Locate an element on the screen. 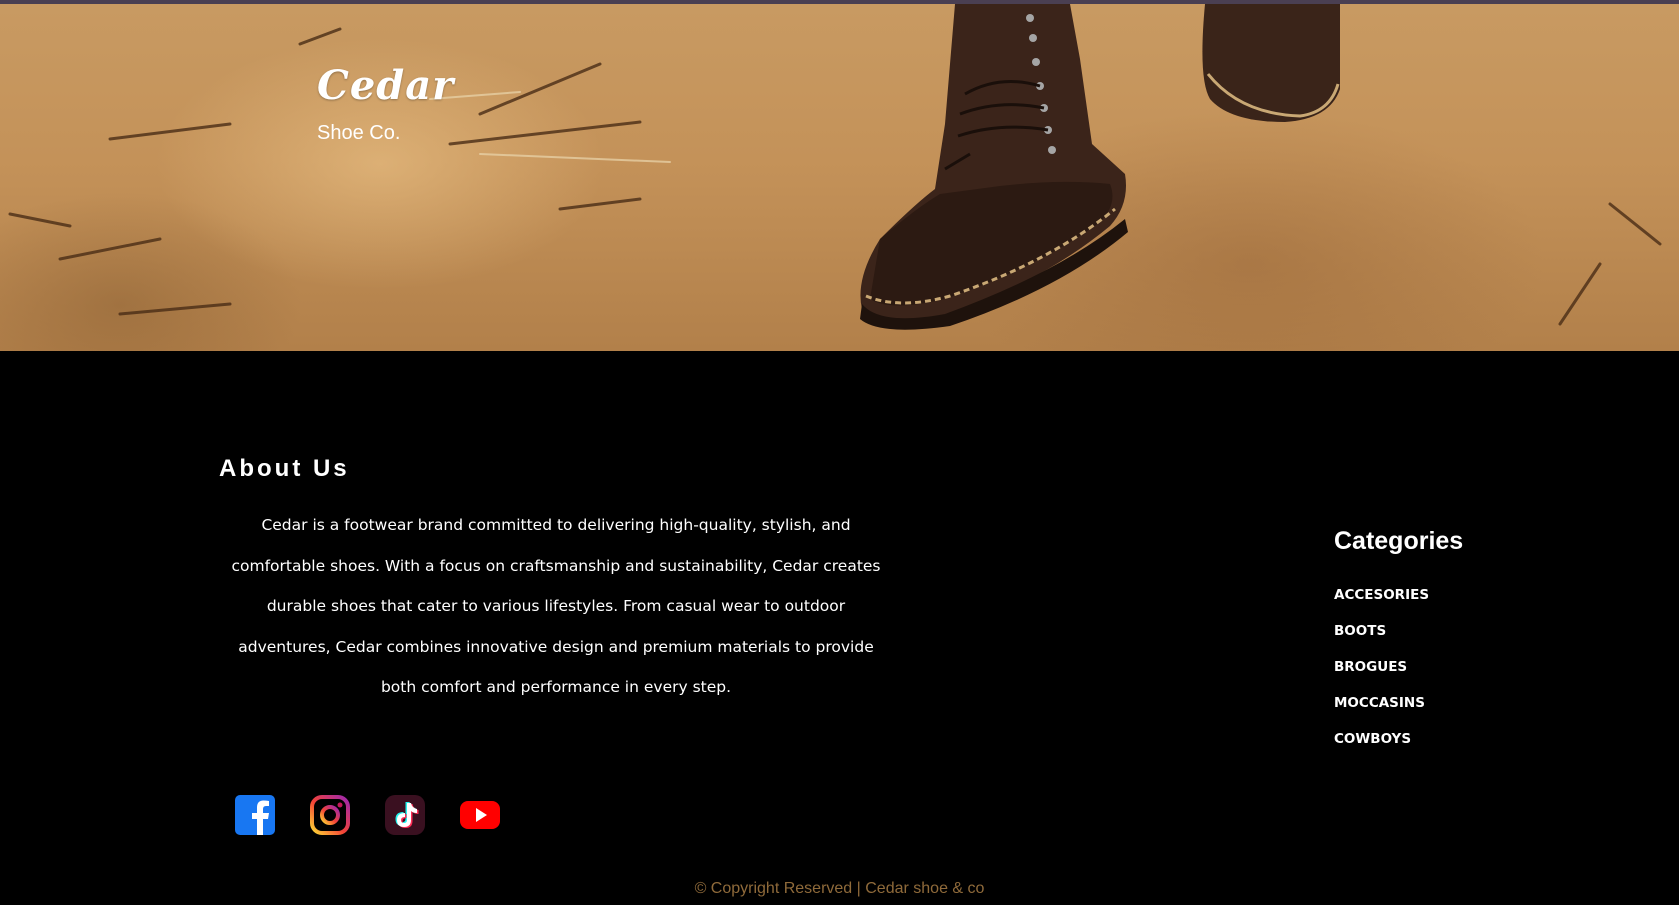  category-link-moccasins: MOCCASINS is located at coordinates (1381, 712).